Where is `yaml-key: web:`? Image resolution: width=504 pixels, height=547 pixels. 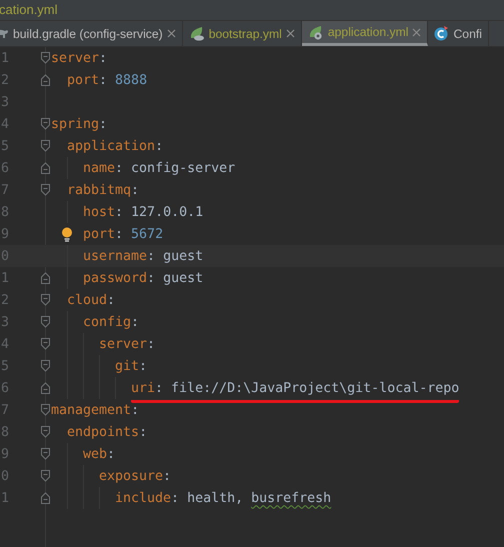
yaml-key: web: is located at coordinates (99, 454).